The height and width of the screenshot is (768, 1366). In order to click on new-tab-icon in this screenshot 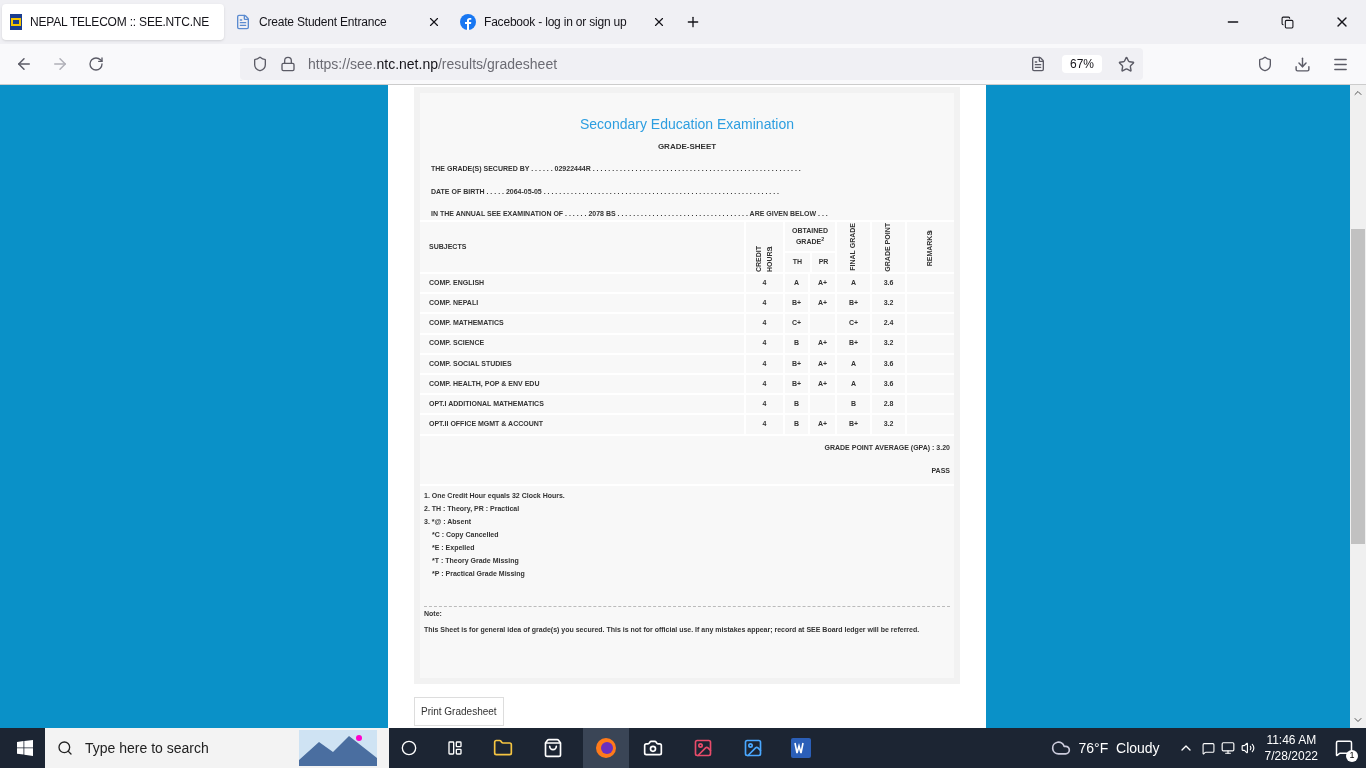, I will do `click(693, 22)`.